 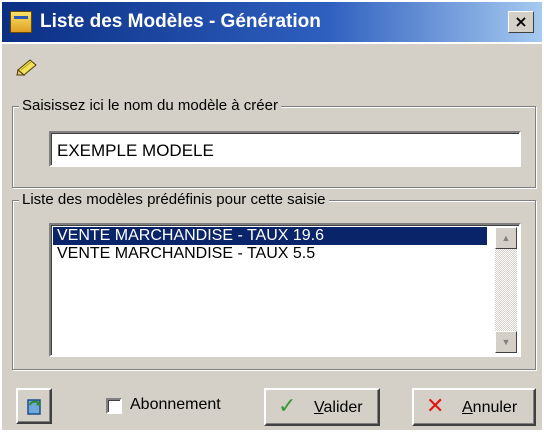 I want to click on model-name-group-label: Saisissez ici le nom du modèle à créer, so click(x=150, y=106).